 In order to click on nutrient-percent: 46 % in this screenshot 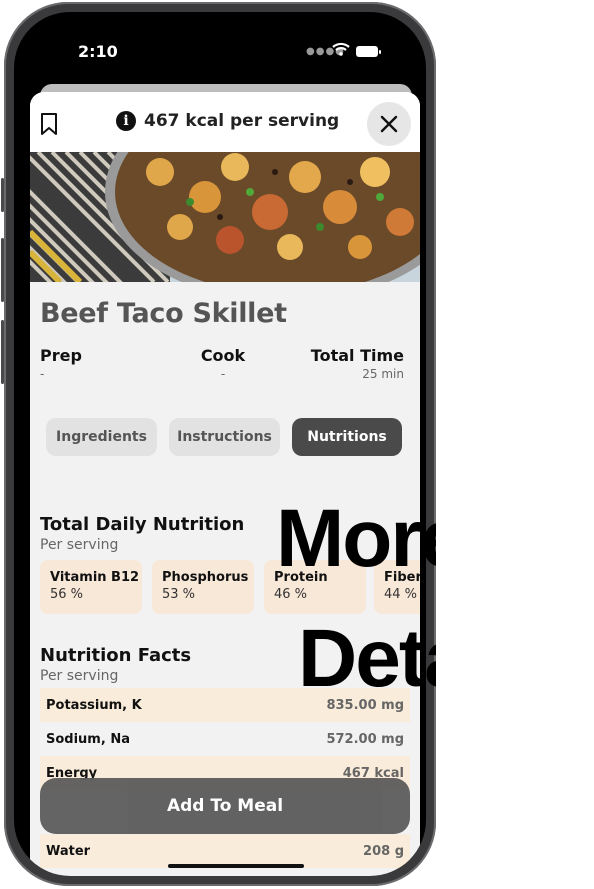, I will do `click(291, 594)`.